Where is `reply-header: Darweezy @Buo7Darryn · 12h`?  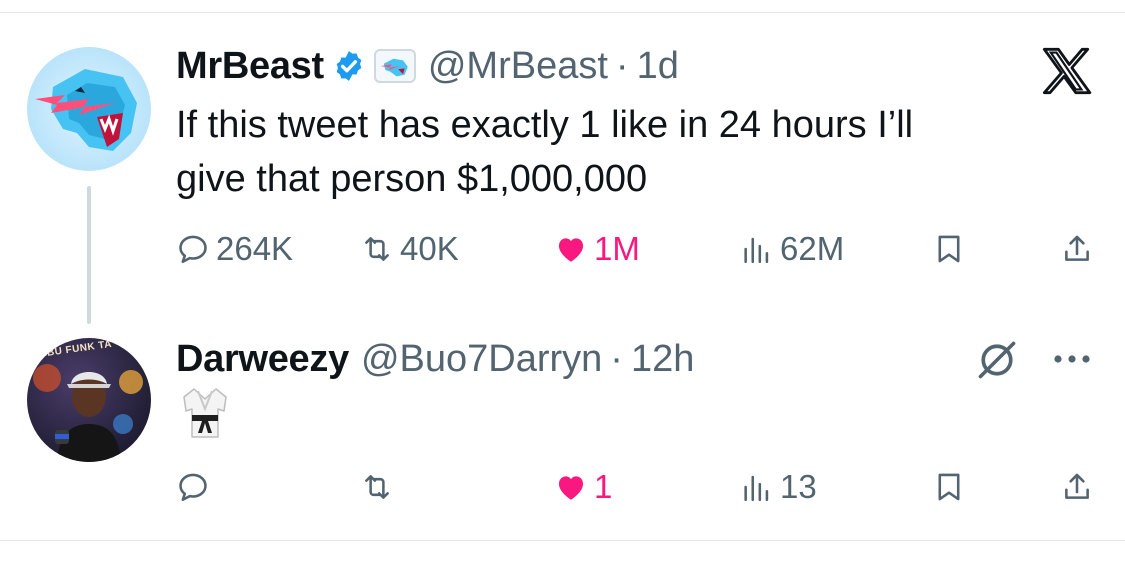 reply-header: Darweezy @Buo7Darryn · 12h is located at coordinates (435, 359).